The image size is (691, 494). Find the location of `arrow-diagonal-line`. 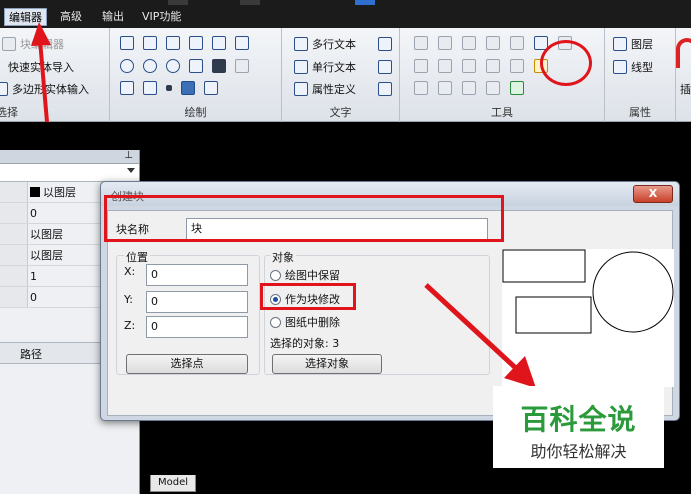

arrow-diagonal-line is located at coordinates (473, 328).